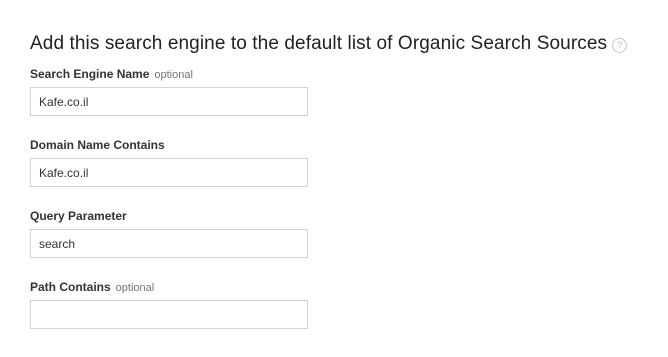  I want to click on domain-name-contains-field: Domain Name Contains, so click(169, 162).